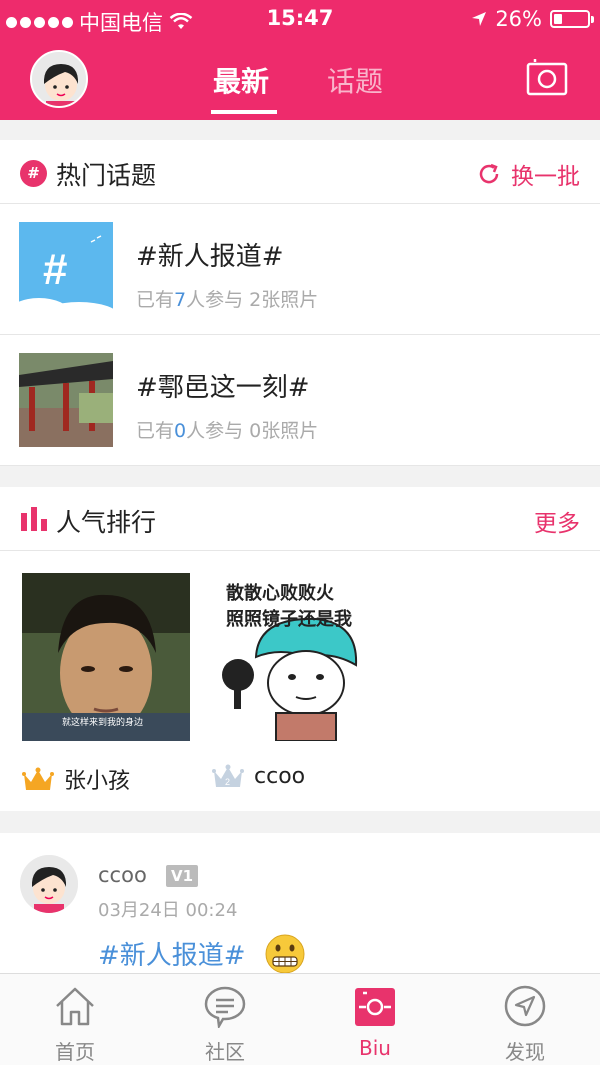  I want to click on tab-community: 社区, so click(225, 1019).